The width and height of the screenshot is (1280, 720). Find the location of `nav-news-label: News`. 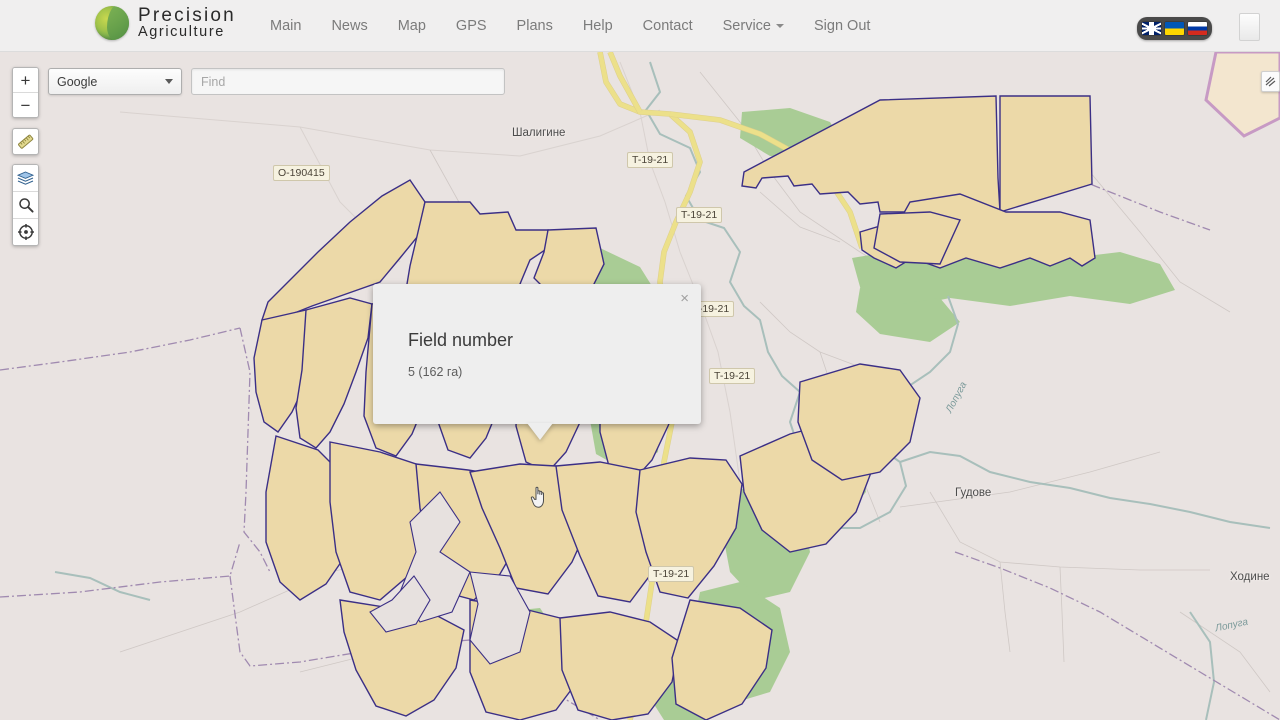

nav-news-label: News is located at coordinates (349, 26).